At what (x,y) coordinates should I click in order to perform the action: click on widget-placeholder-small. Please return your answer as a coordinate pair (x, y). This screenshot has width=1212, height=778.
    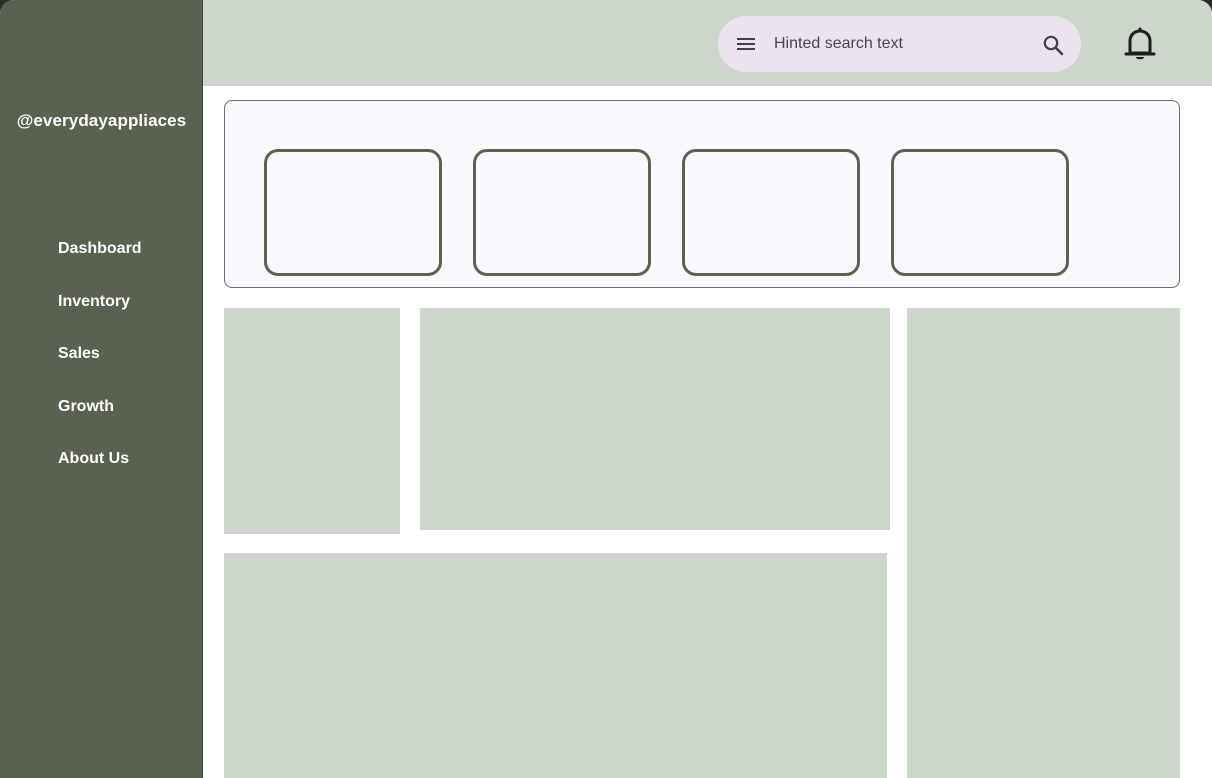
    Looking at the image, I should click on (312, 421).